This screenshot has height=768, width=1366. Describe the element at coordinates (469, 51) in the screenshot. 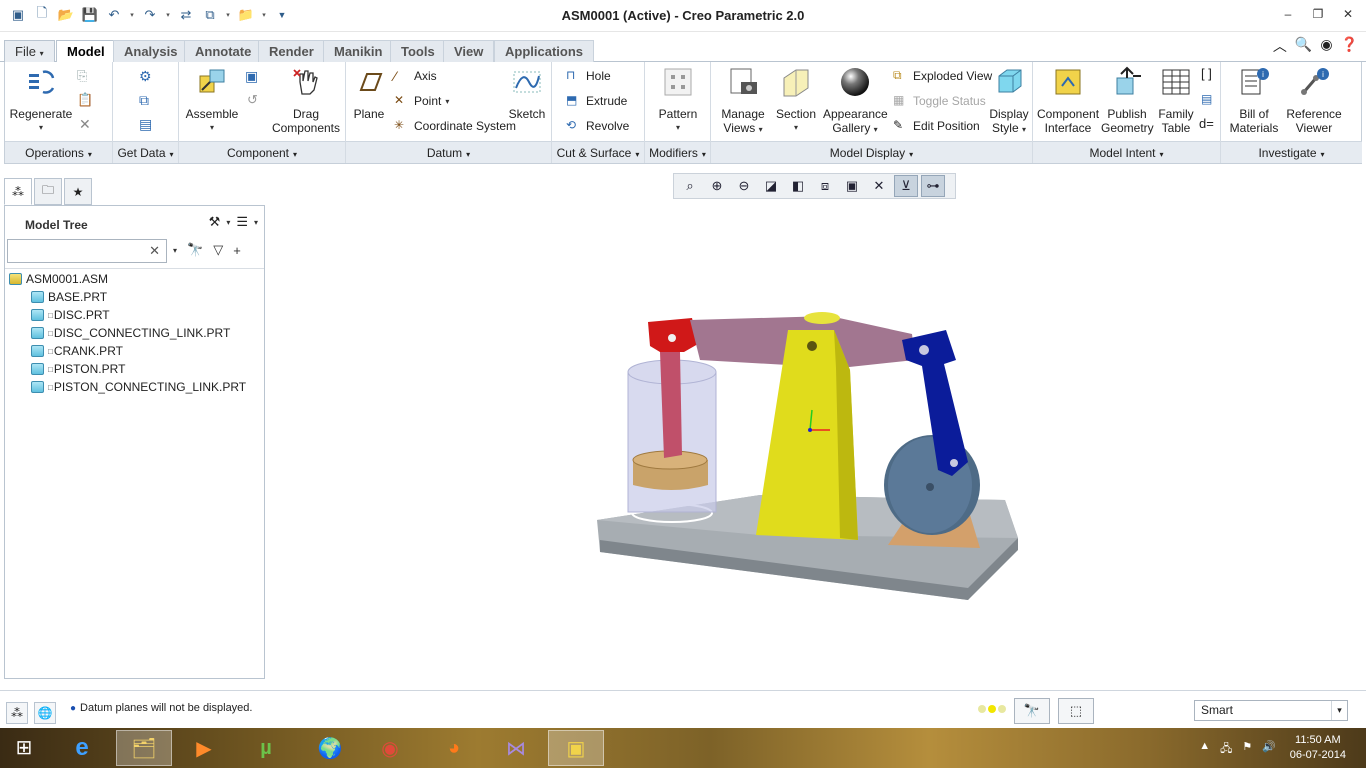

I see `tab-view: View` at that location.